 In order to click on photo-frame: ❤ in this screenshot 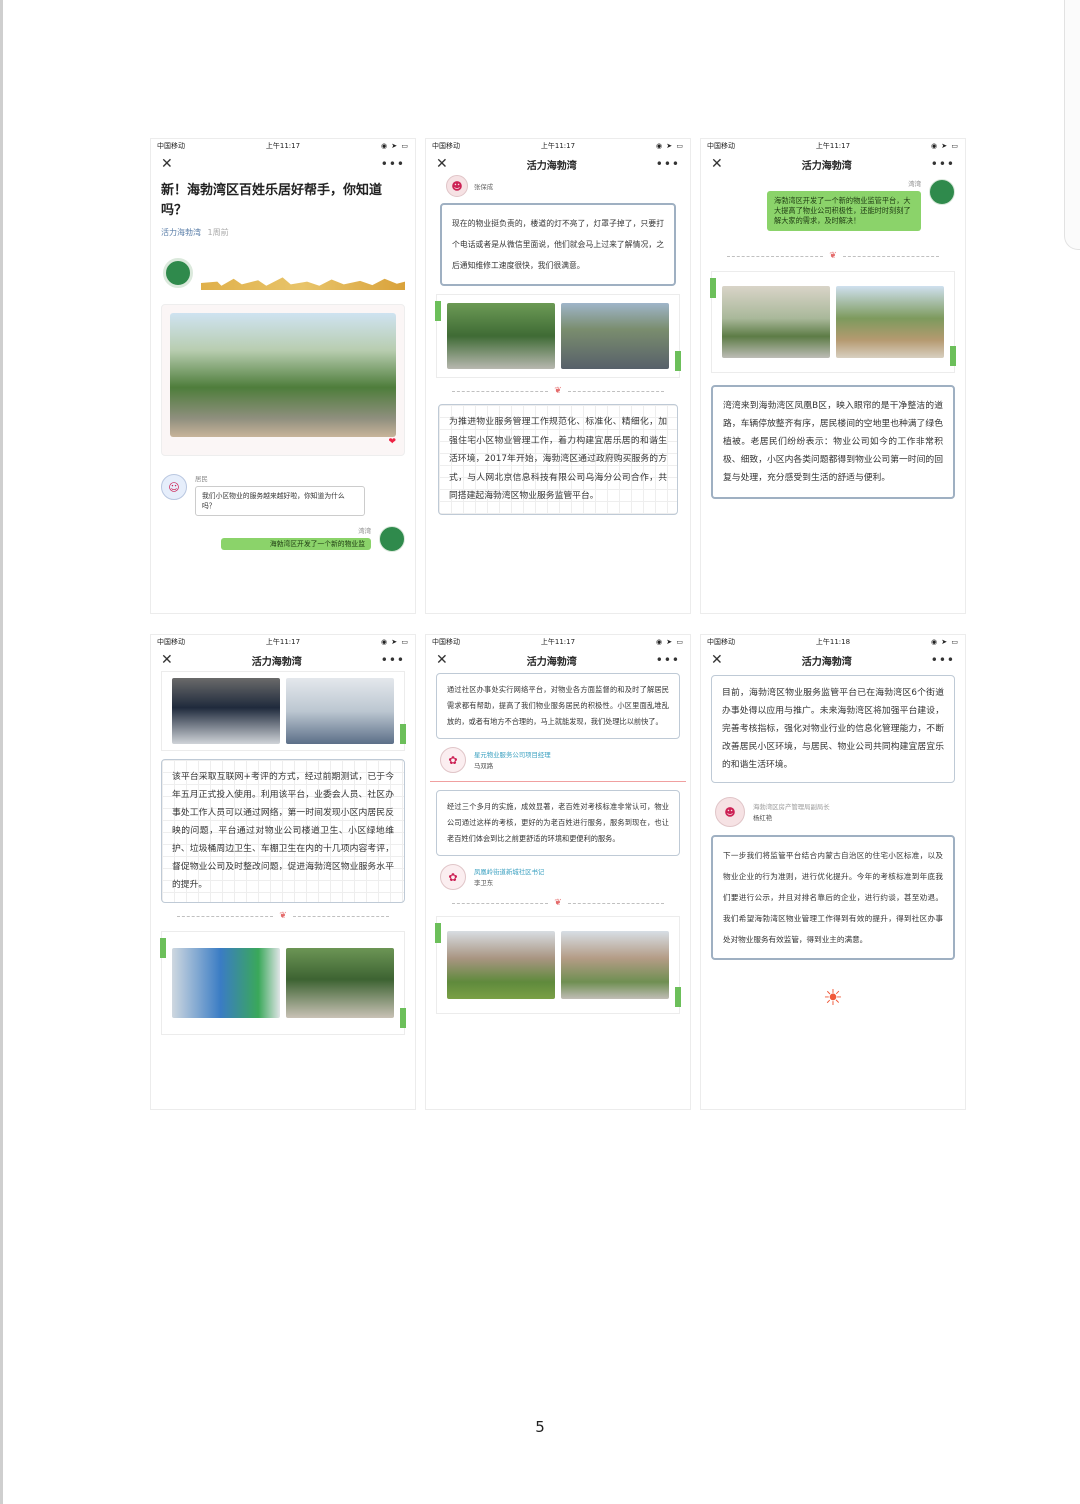, I will do `click(283, 380)`.